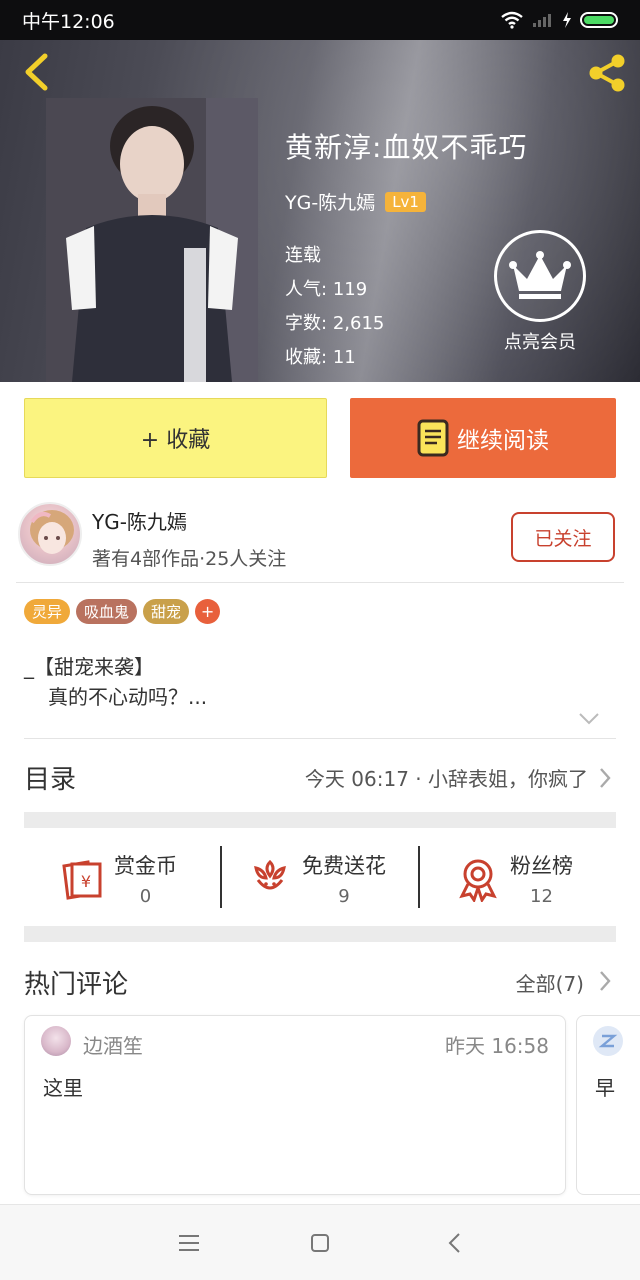 This screenshot has width=640, height=1280. What do you see at coordinates (303, 255) in the screenshot?
I see `book-status: 连载` at bounding box center [303, 255].